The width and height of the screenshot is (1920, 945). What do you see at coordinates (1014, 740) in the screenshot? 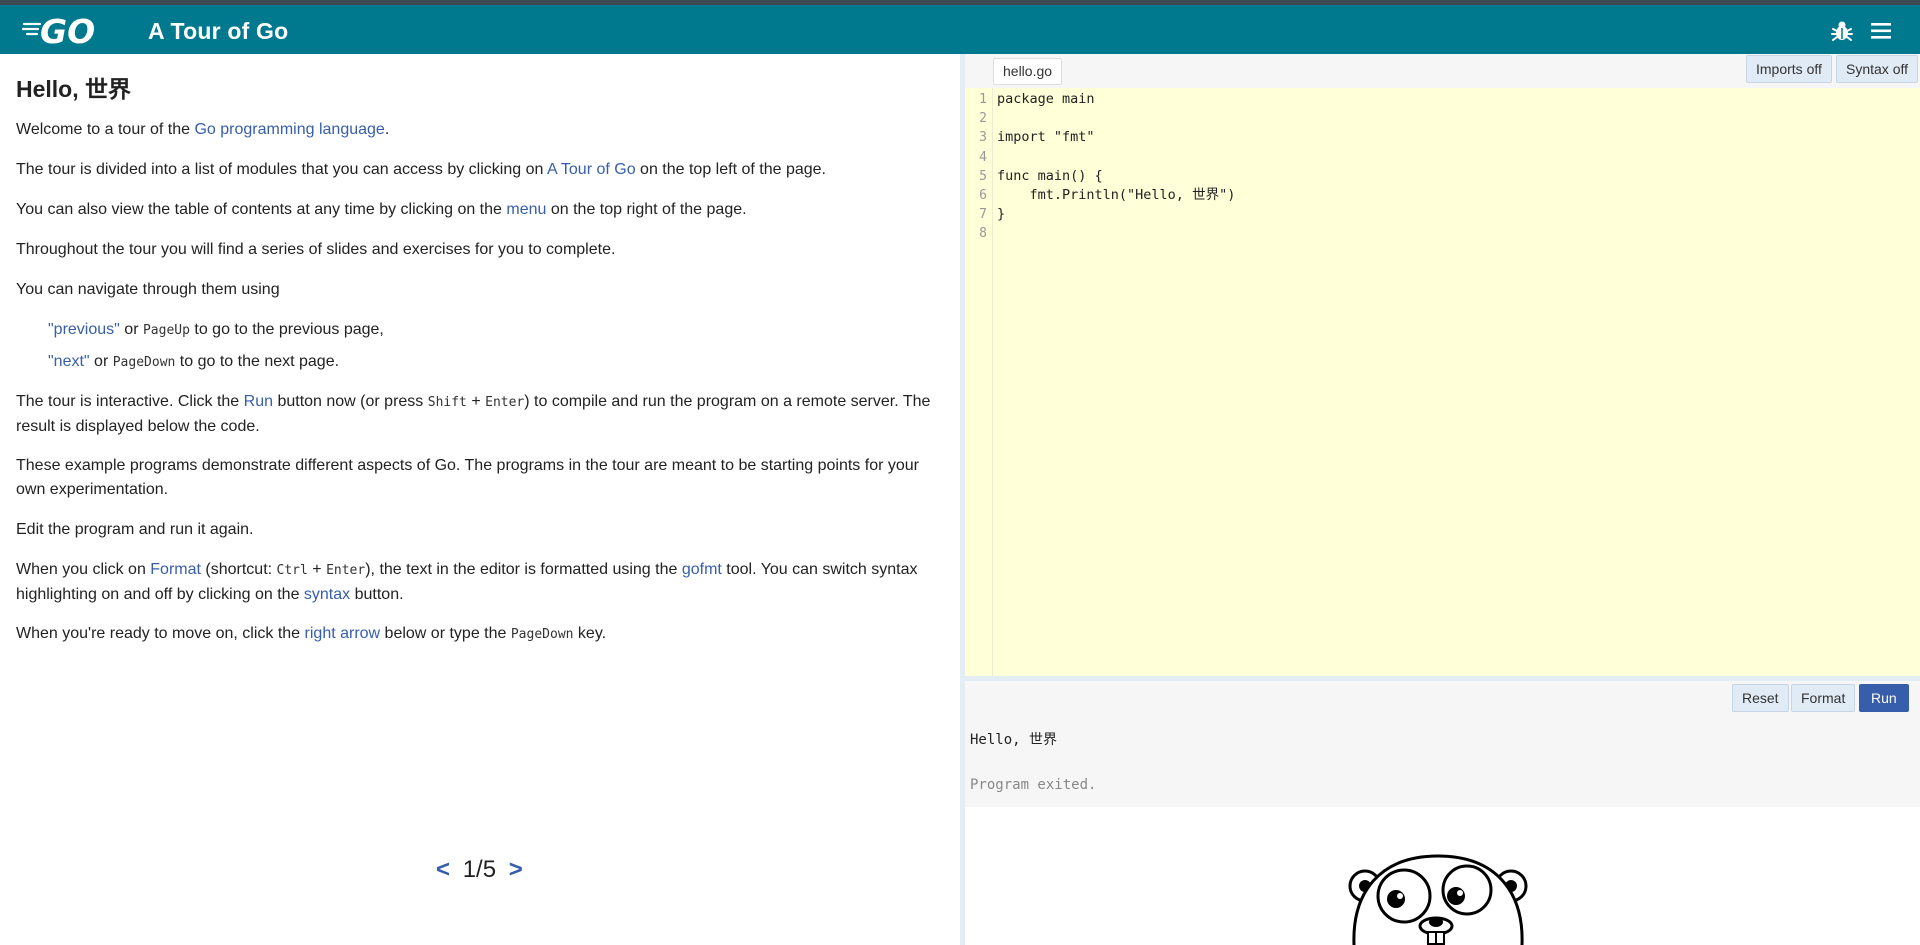
I see `program-output: Hello, 世界` at bounding box center [1014, 740].